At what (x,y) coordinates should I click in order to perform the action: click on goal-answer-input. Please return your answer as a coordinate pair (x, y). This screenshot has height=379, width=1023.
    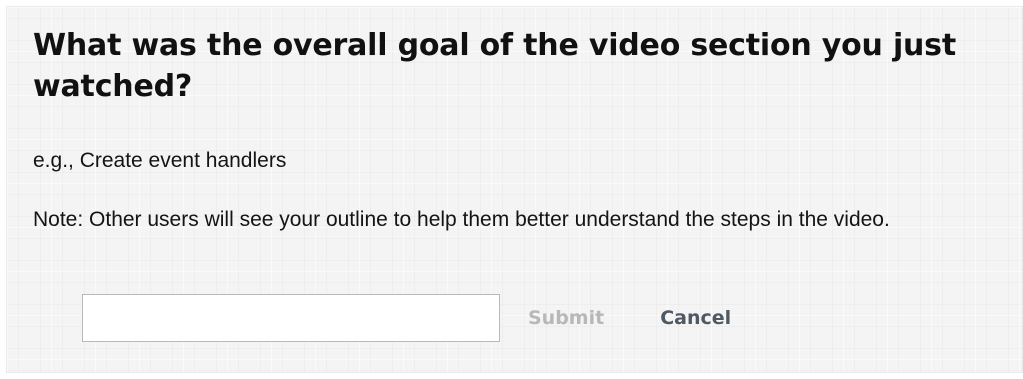
    Looking at the image, I should click on (291, 318).